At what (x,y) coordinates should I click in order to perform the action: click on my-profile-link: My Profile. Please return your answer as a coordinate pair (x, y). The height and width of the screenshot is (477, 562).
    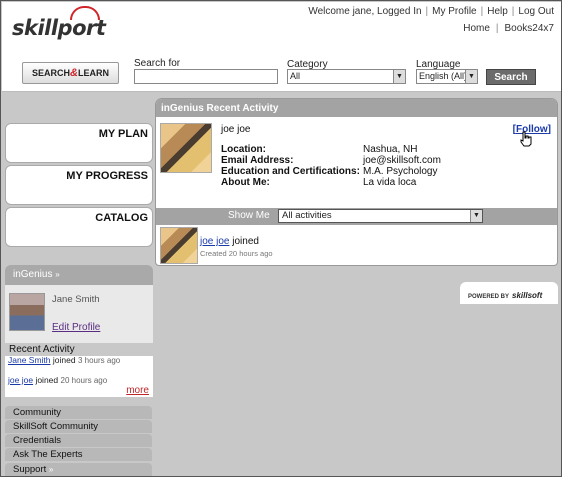
    Looking at the image, I should click on (454, 11).